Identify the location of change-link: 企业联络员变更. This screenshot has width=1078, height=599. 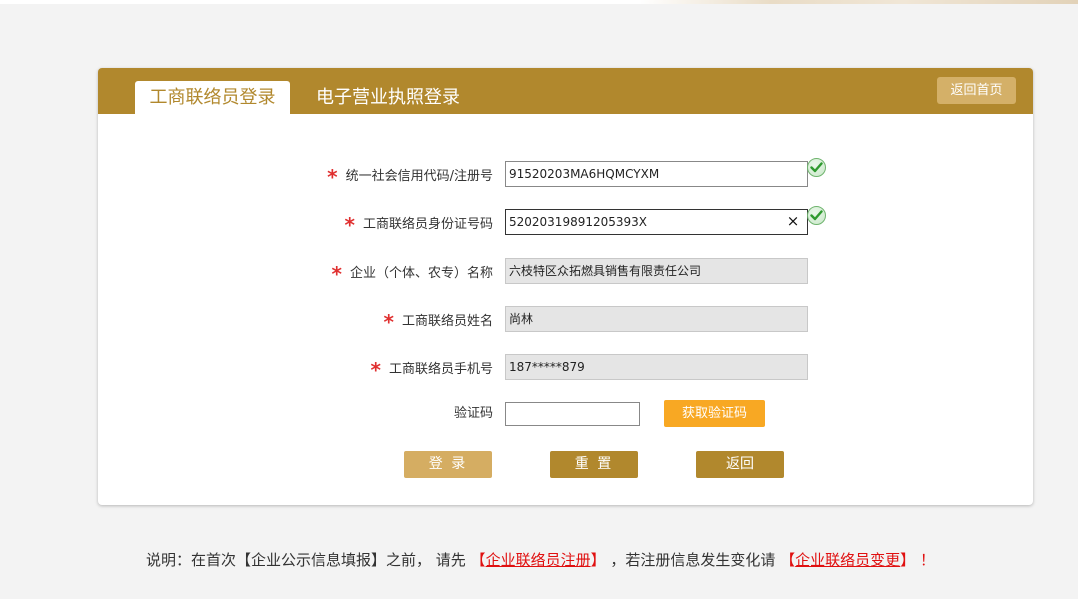
(847, 560).